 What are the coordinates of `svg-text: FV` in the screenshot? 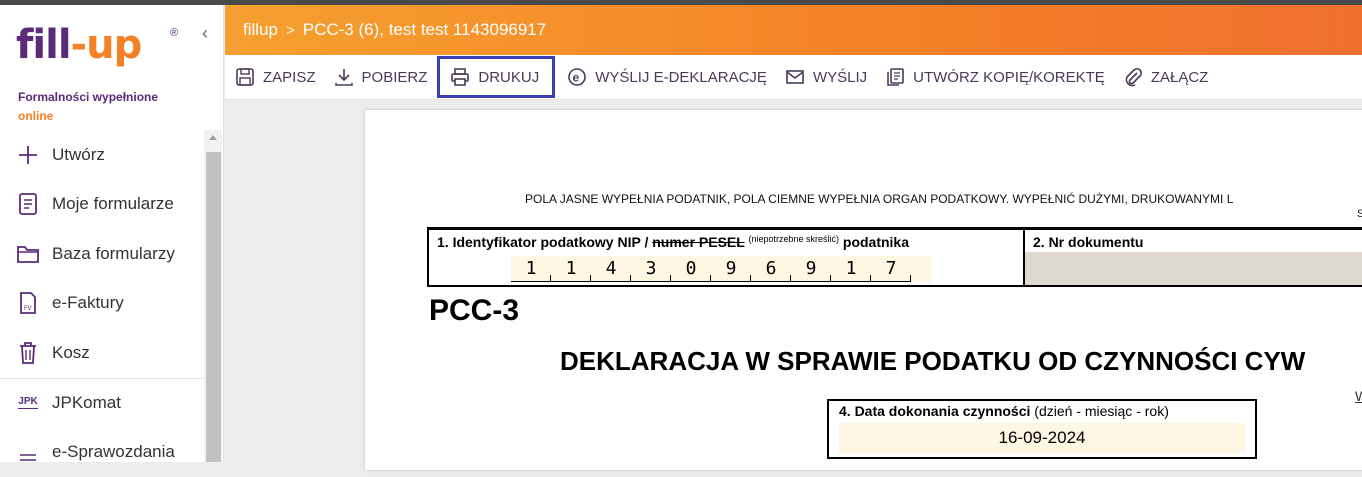 It's located at (28, 309).